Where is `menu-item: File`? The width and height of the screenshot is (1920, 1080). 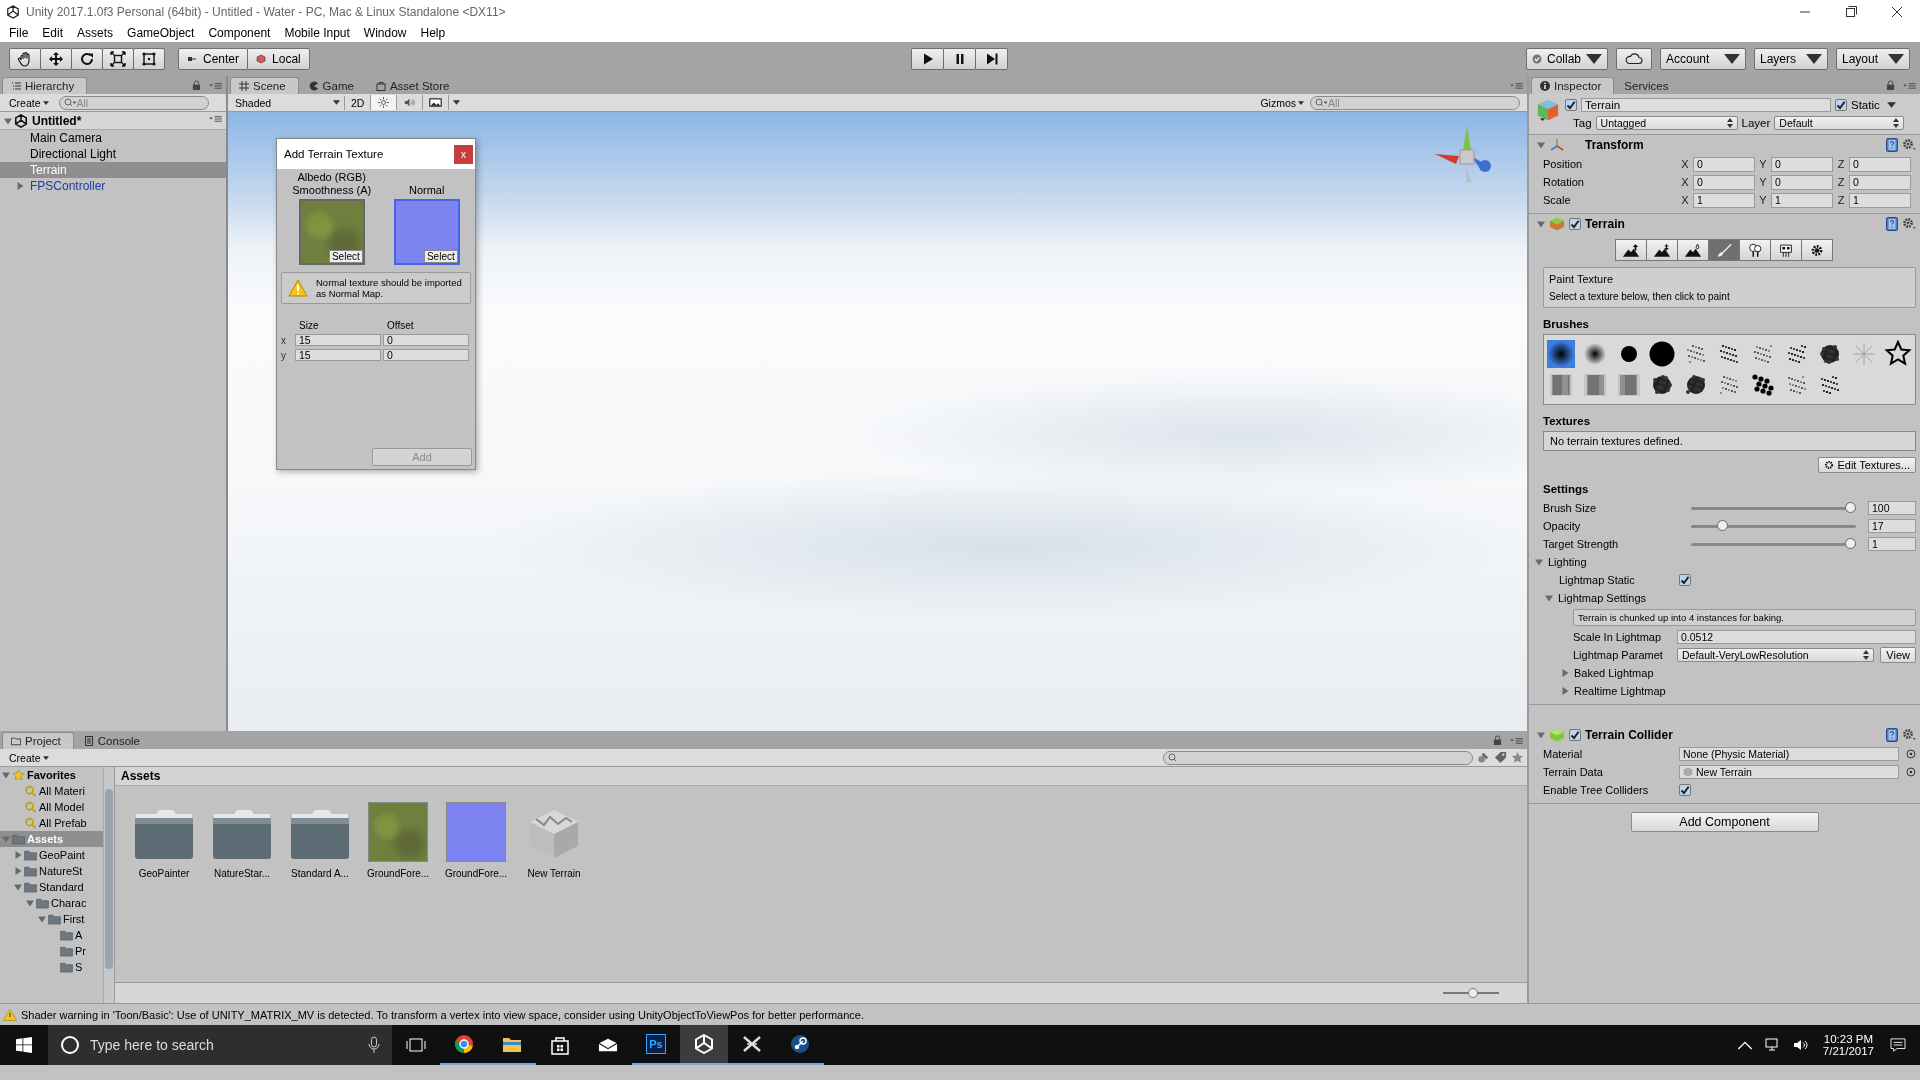
menu-item: File is located at coordinates (19, 33).